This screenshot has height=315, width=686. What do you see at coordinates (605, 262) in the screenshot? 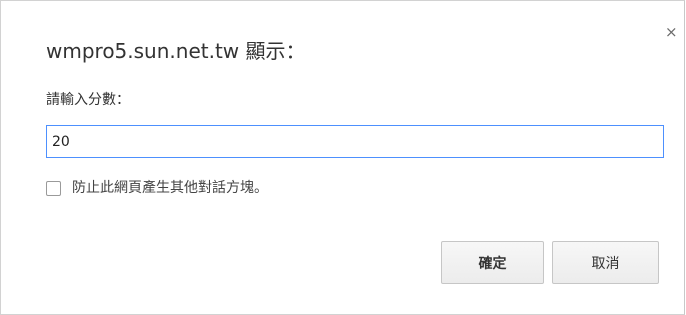
I see `cancel-button: 取消` at bounding box center [605, 262].